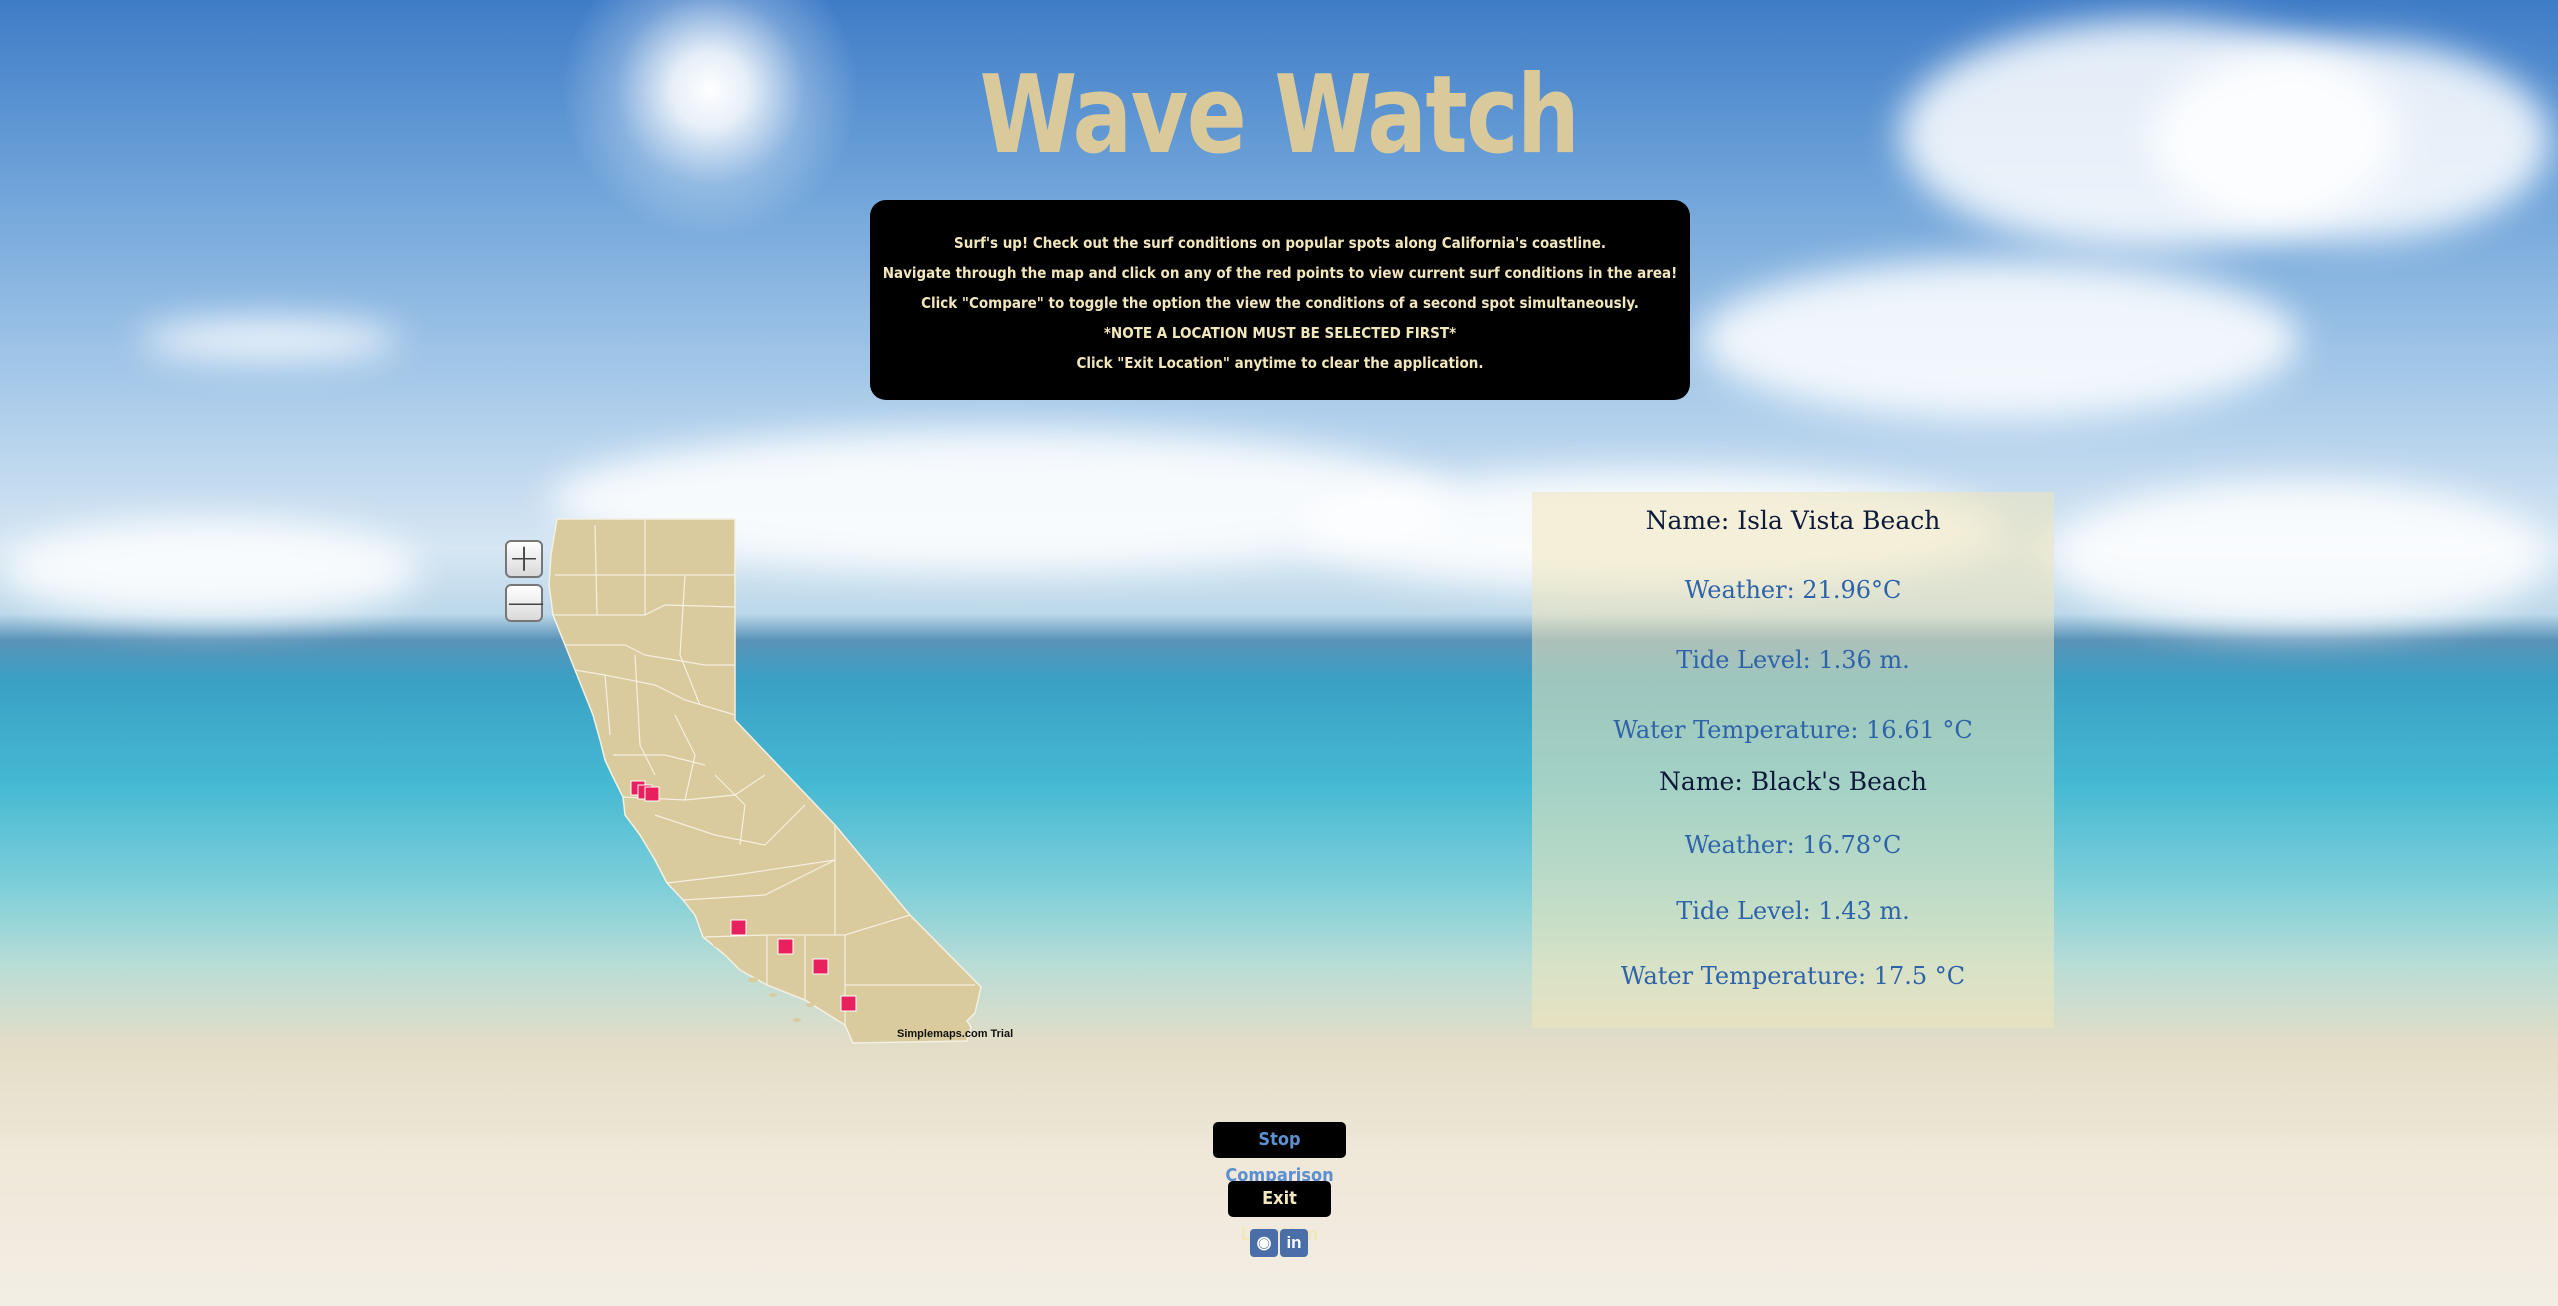  Describe the element at coordinates (1793, 660) in the screenshot. I see `location-tide: Tide Level: 1.36 m.` at that location.